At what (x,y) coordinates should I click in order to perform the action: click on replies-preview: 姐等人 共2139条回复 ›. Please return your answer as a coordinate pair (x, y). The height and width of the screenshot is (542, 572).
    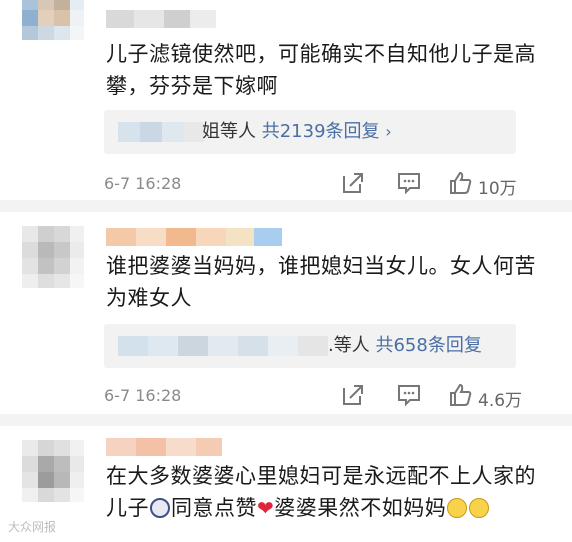
    Looking at the image, I should click on (310, 132).